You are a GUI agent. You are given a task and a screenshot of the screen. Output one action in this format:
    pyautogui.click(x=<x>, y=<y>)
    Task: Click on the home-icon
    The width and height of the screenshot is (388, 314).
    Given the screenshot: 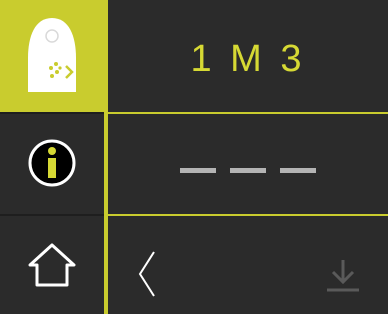 What is the action you would take?
    pyautogui.click(x=52, y=265)
    